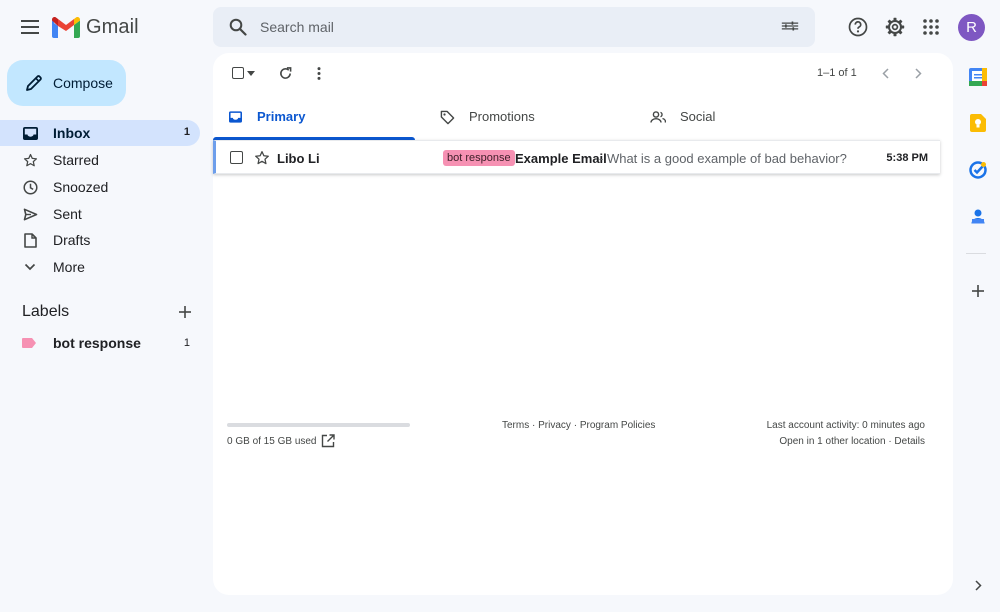 The width and height of the screenshot is (1000, 612). I want to click on newer-button, so click(885, 73).